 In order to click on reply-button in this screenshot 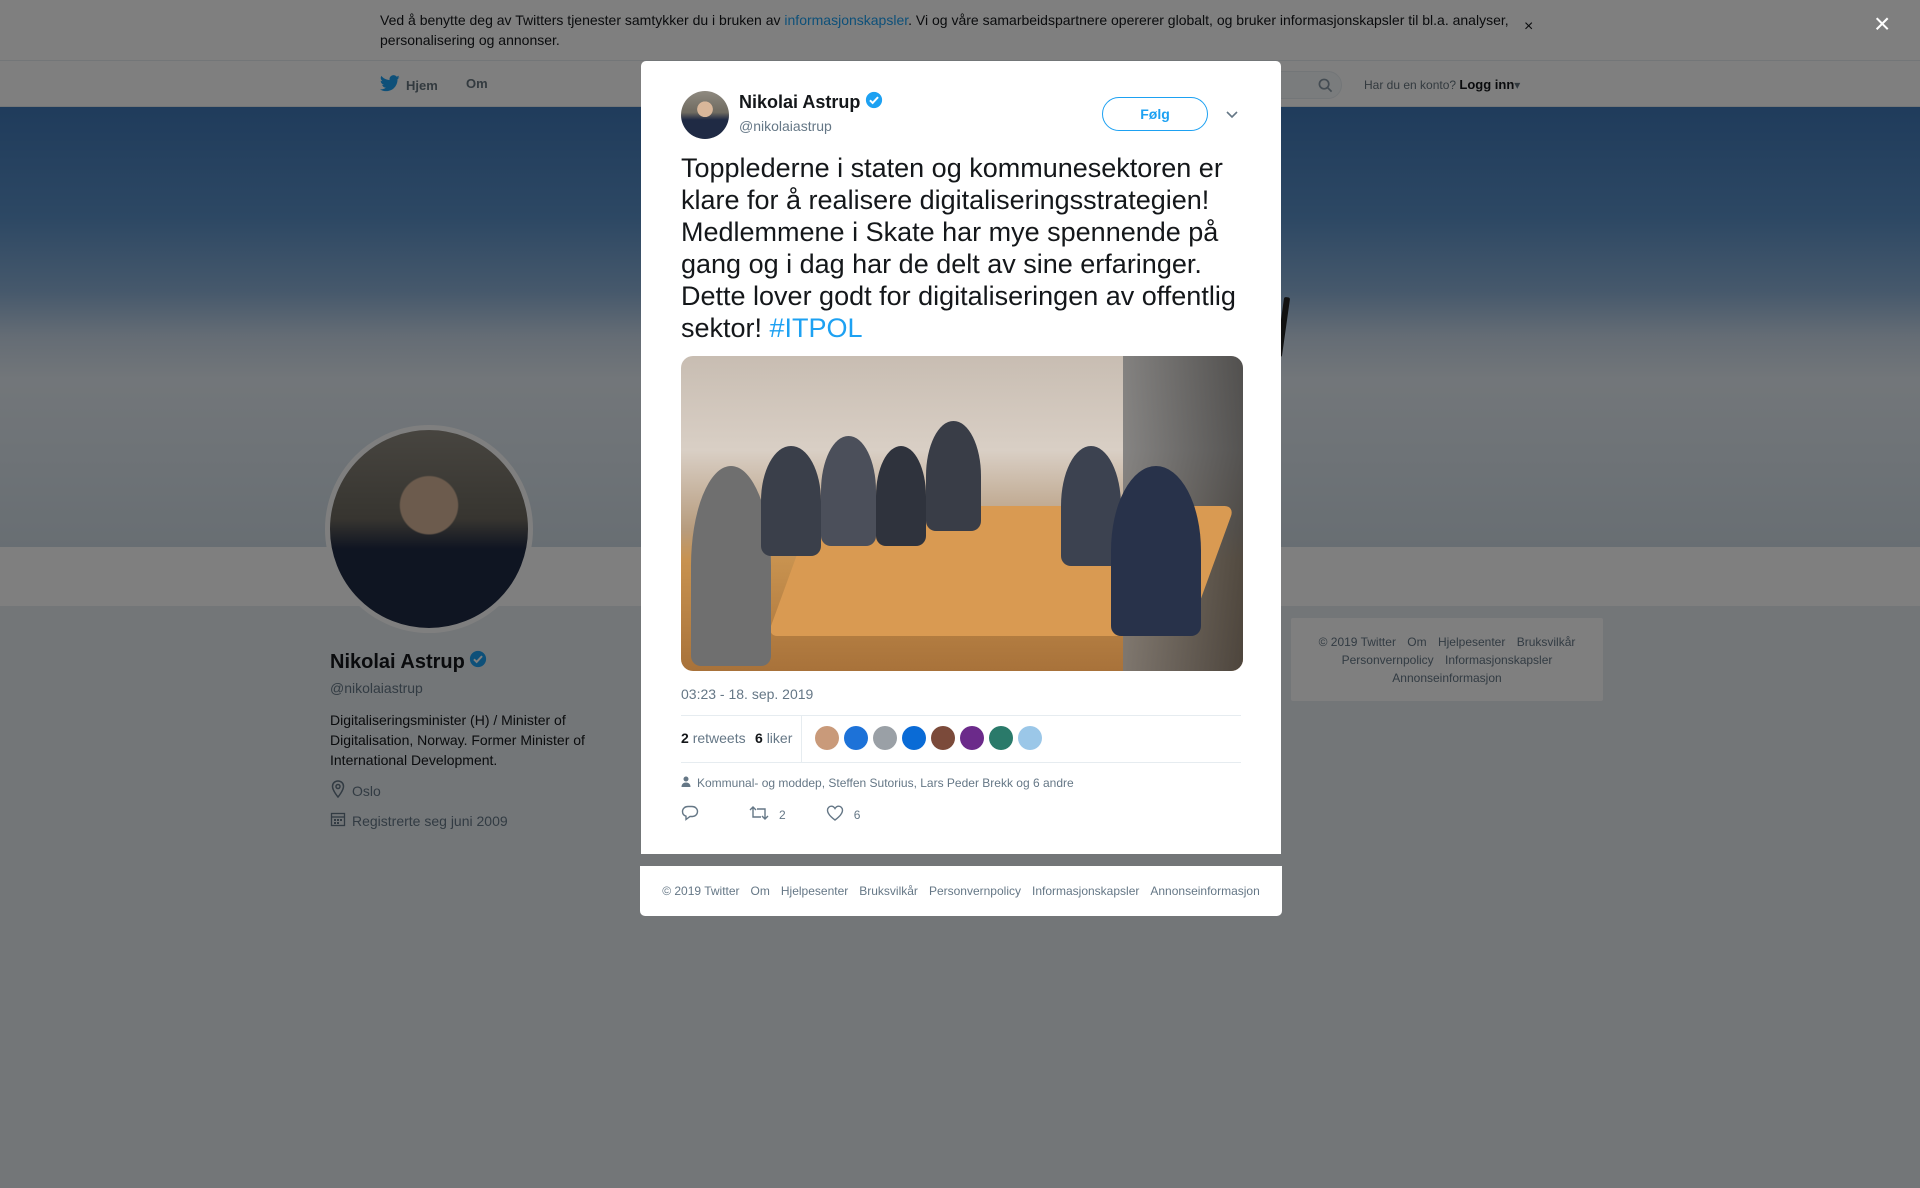, I will do `click(695, 814)`.